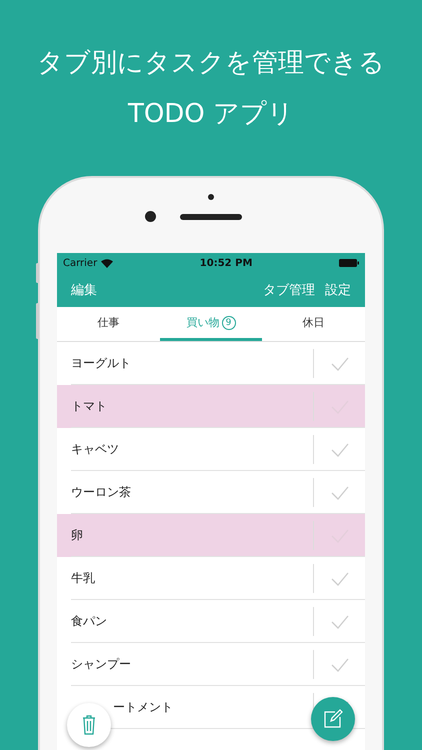 Image resolution: width=422 pixels, height=750 pixels. Describe the element at coordinates (211, 664) in the screenshot. I see `task-row: シャンプー` at that location.